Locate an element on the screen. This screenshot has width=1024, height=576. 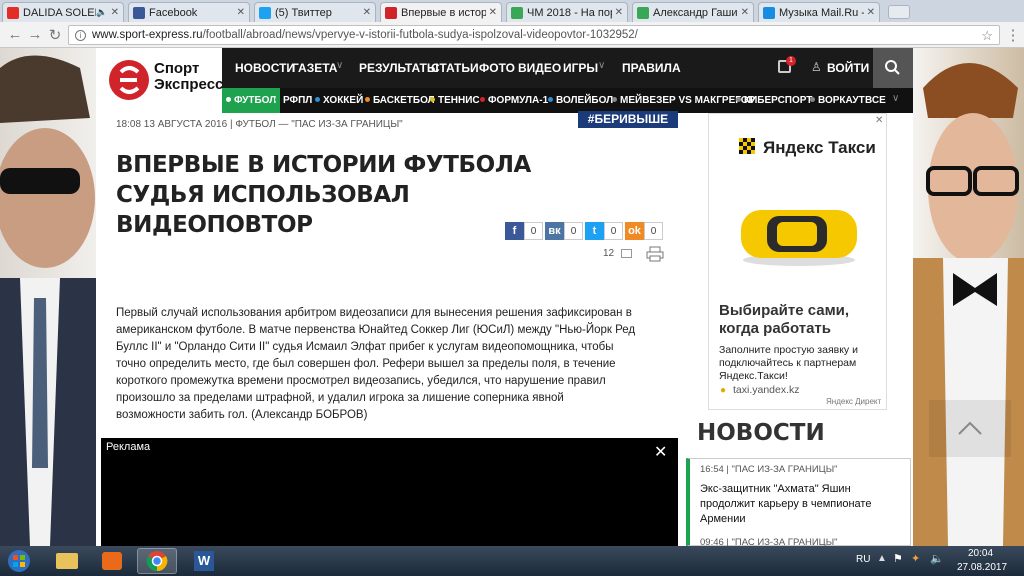
nav-video: ВИДЕО is located at coordinates (539, 68).